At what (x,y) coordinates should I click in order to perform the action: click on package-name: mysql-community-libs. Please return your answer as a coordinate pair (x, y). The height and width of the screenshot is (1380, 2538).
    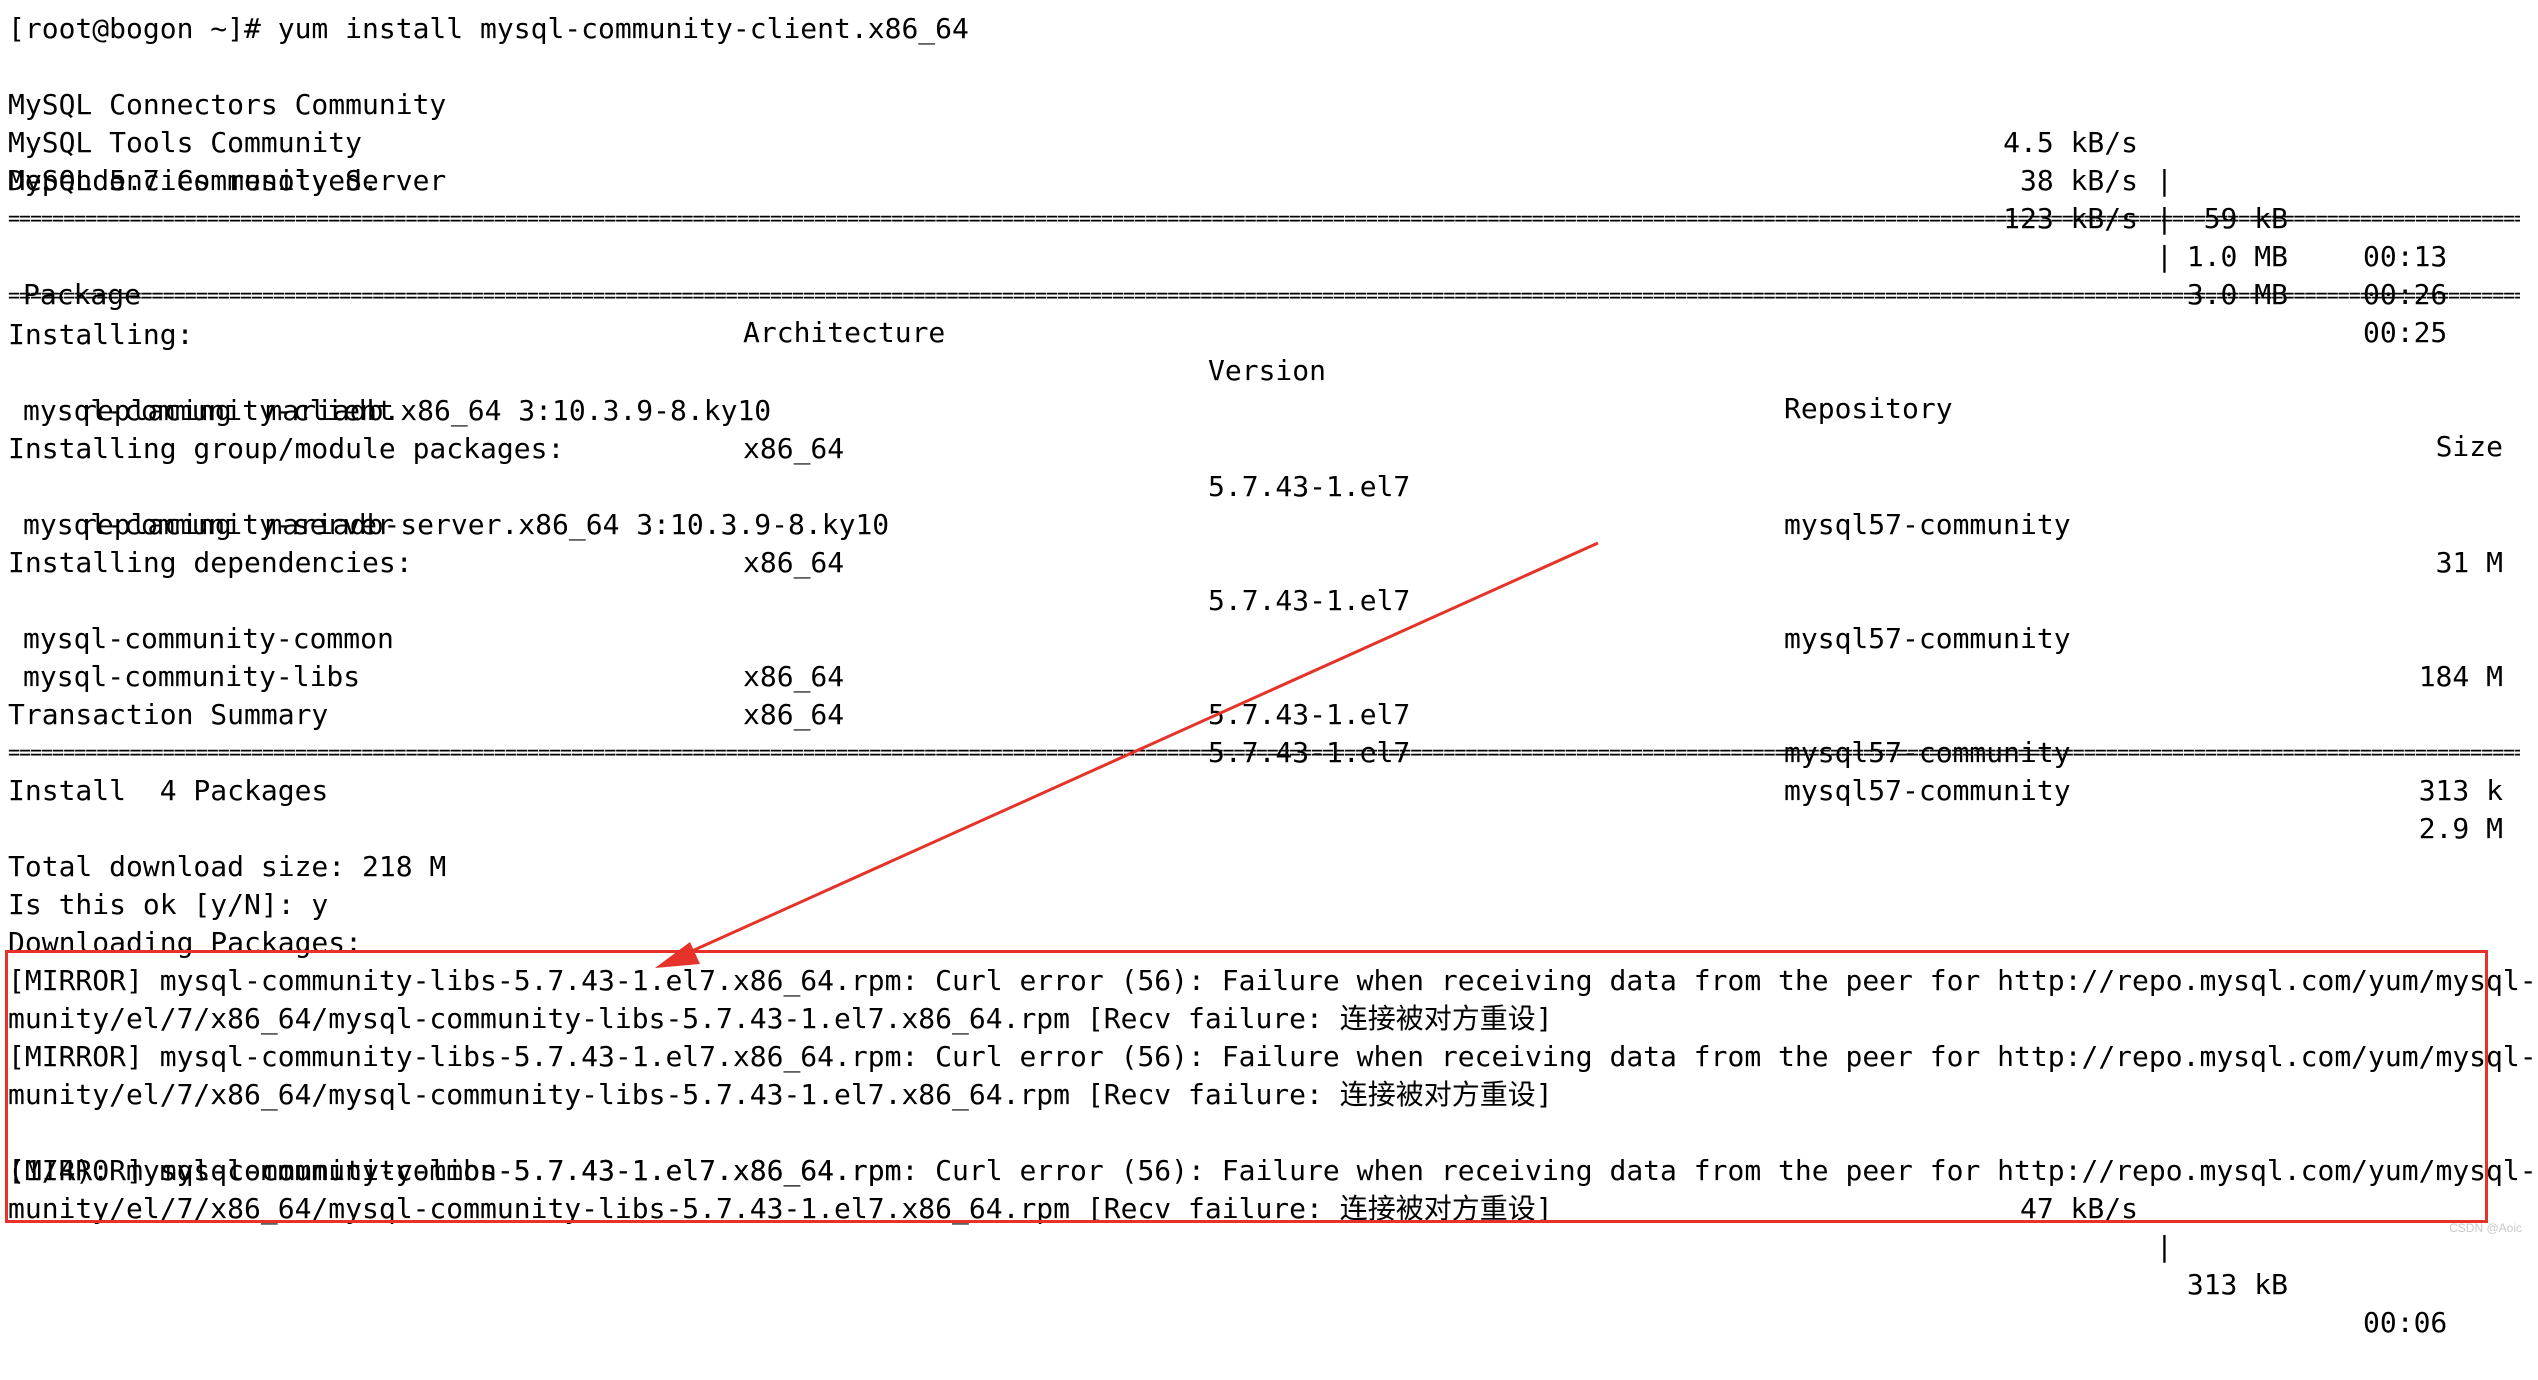
    Looking at the image, I should click on (192, 676).